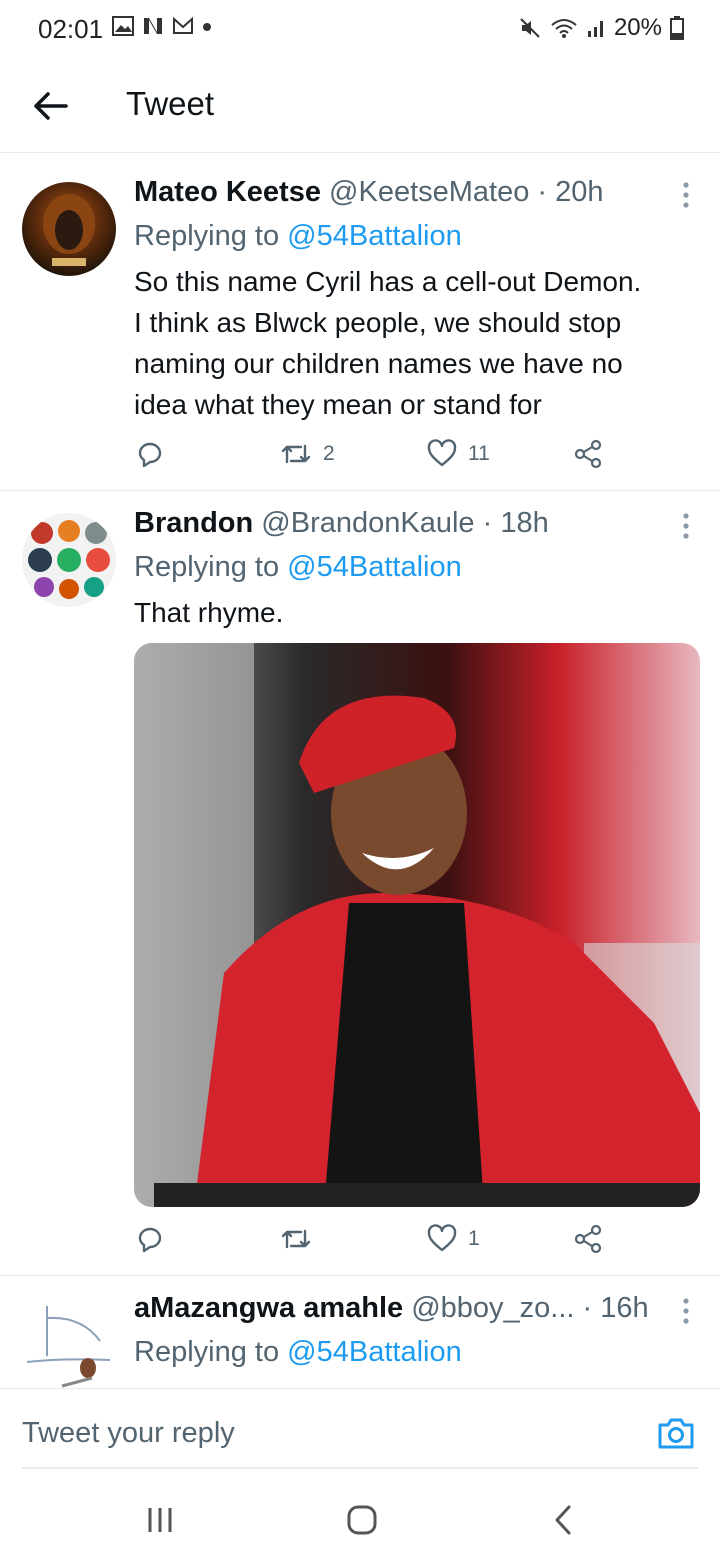  Describe the element at coordinates (637, 27) in the screenshot. I see `battery-percent: 20%` at that location.